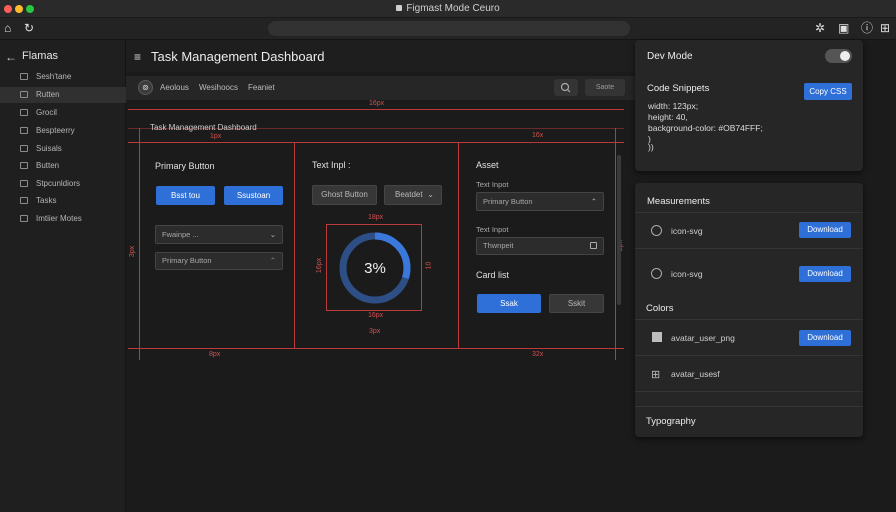 This screenshot has height=512, width=896. What do you see at coordinates (375, 331) in the screenshot?
I see `measure-label: 3px` at bounding box center [375, 331].